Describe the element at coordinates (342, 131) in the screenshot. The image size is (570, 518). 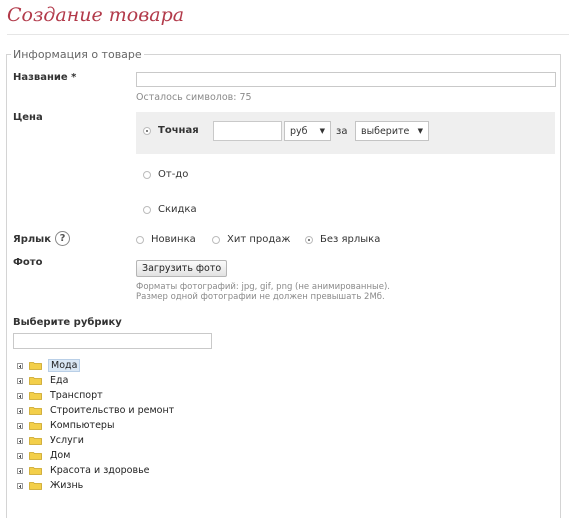
I see `per-label: за` at that location.